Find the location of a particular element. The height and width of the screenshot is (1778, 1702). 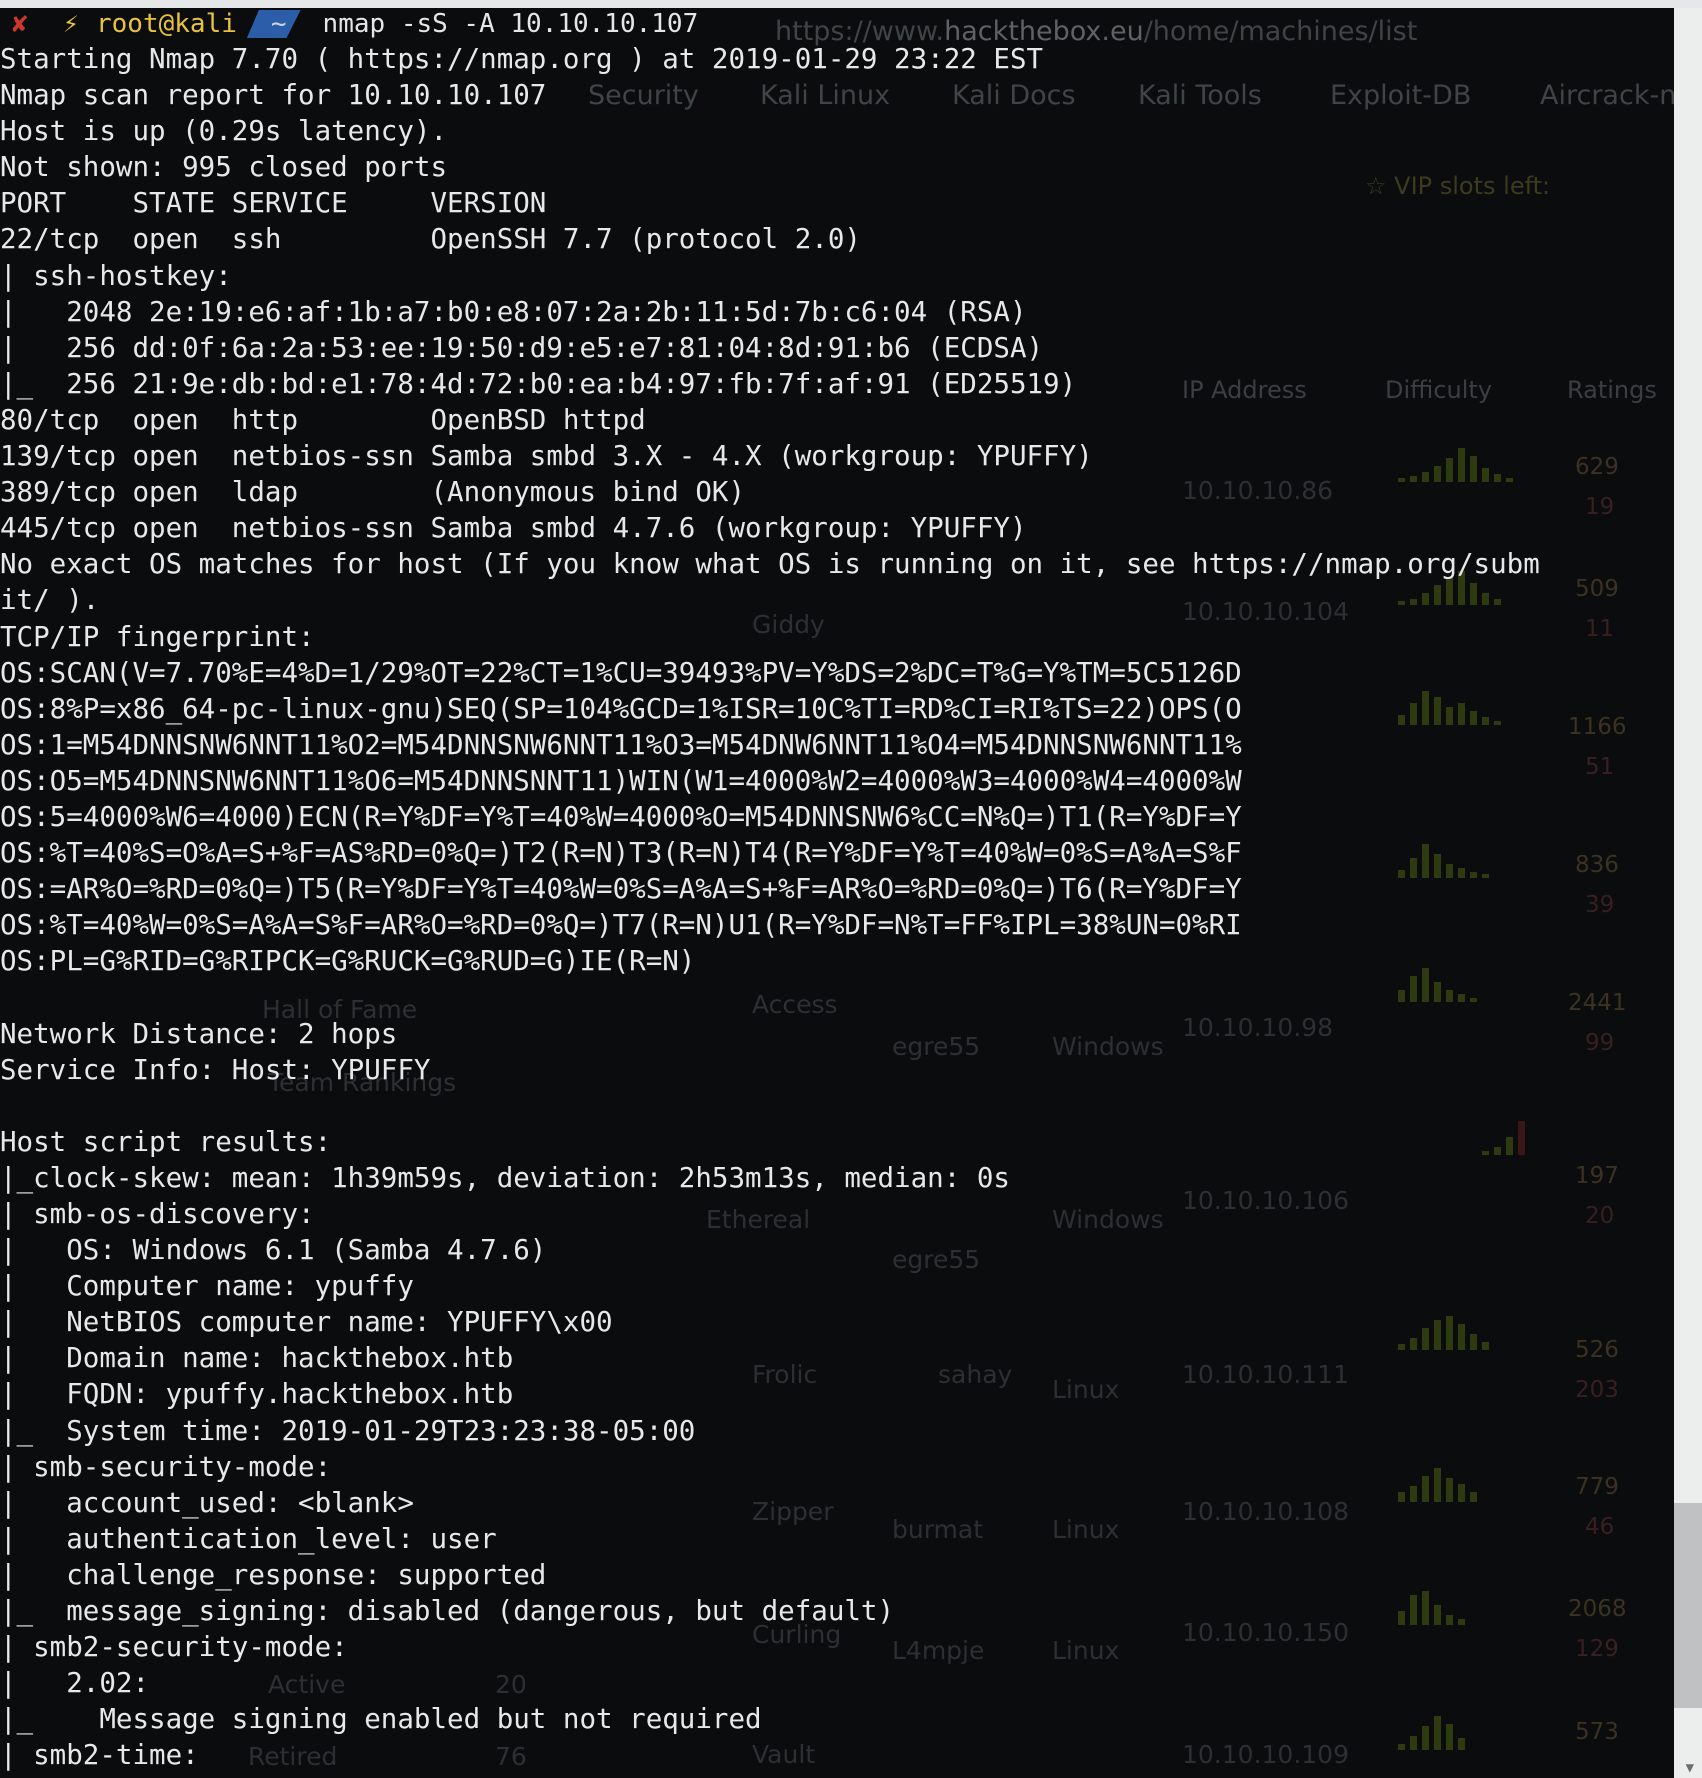

terminal-line: 80/tcp open http OpenBSD httpd is located at coordinates (323, 419).